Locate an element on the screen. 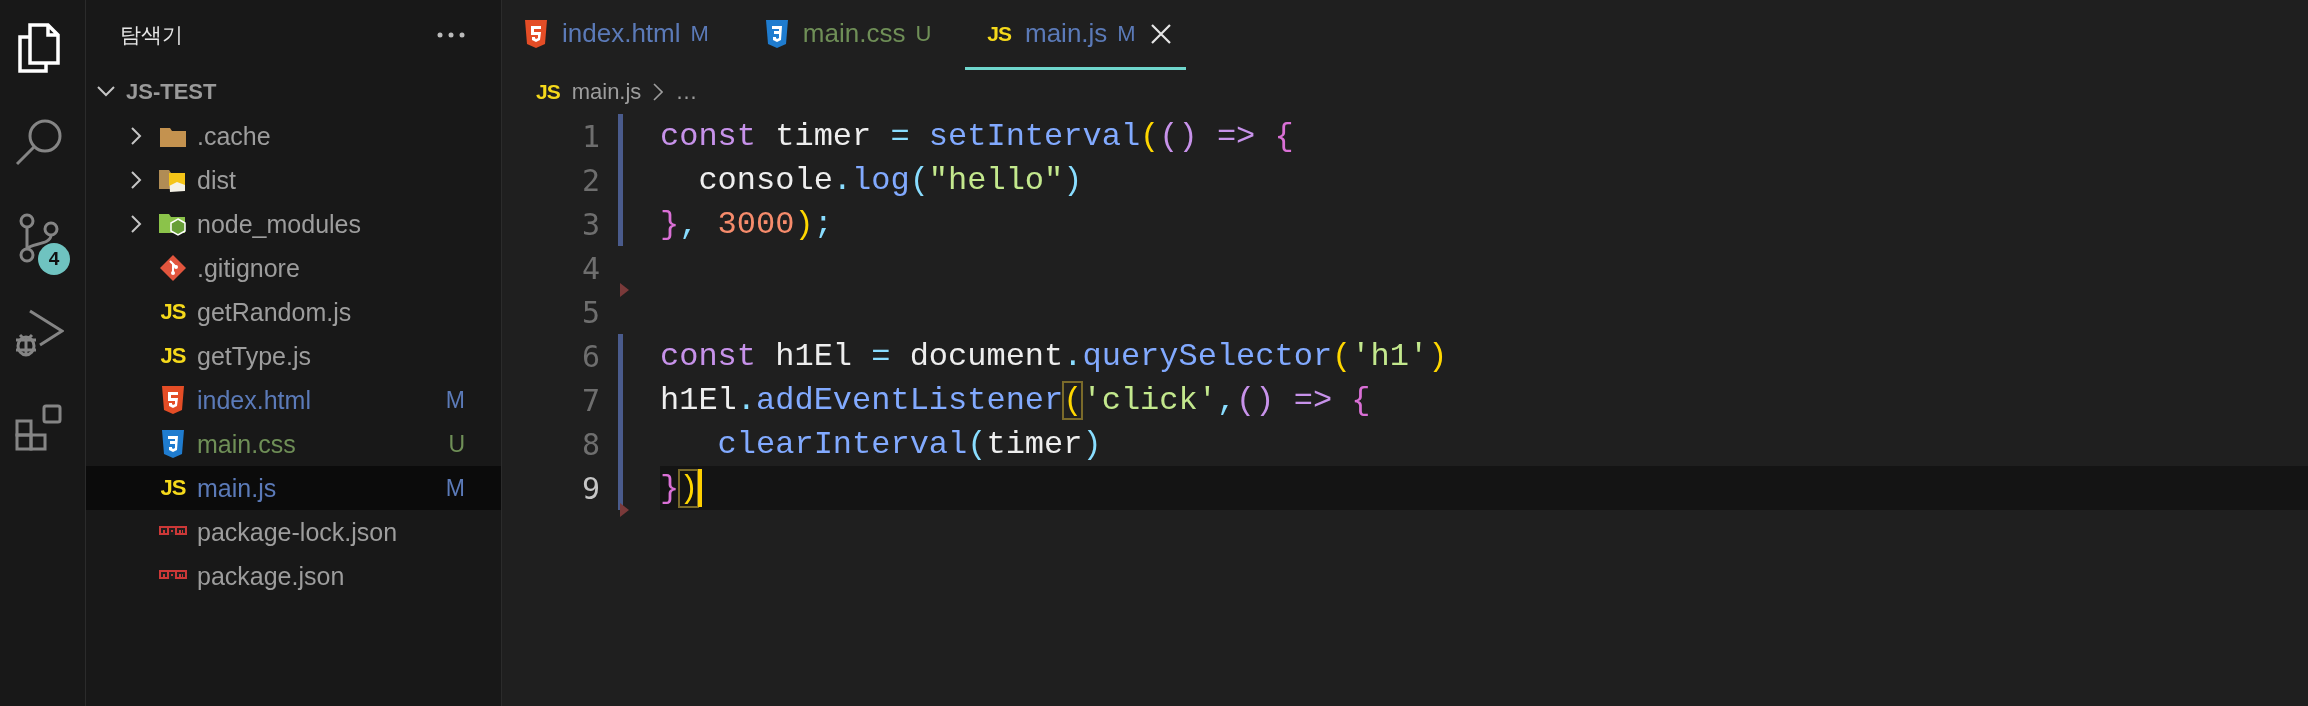 The height and width of the screenshot is (706, 2308). code-line: const h1El = document.querySelector('h1') is located at coordinates (1054, 356).